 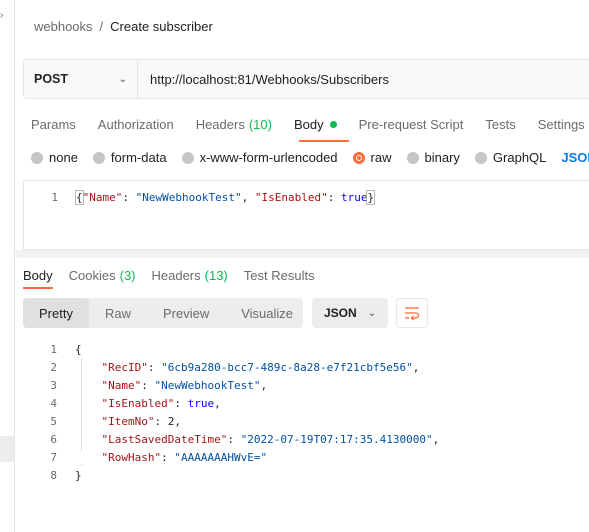 I want to click on json-key: "Name", so click(x=121, y=385).